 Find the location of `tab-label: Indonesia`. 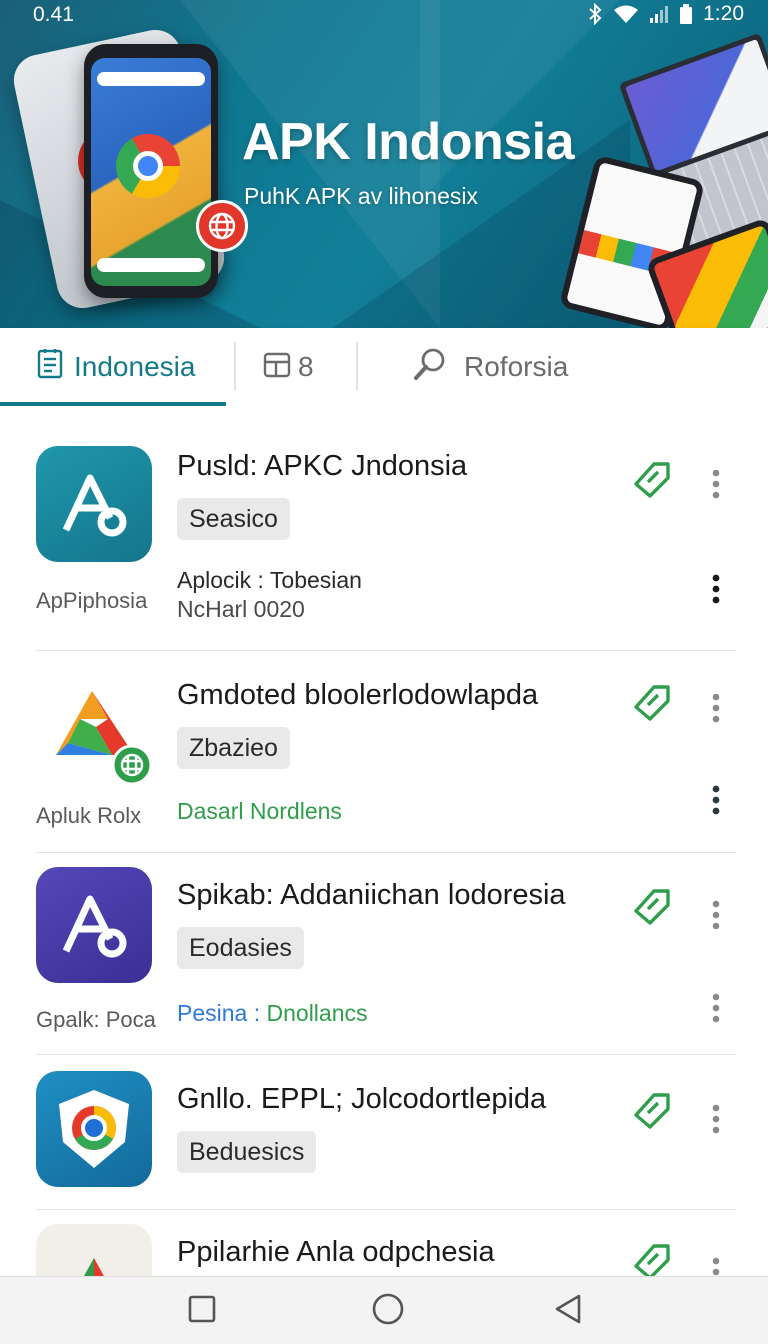

tab-label: Indonesia is located at coordinates (135, 366).